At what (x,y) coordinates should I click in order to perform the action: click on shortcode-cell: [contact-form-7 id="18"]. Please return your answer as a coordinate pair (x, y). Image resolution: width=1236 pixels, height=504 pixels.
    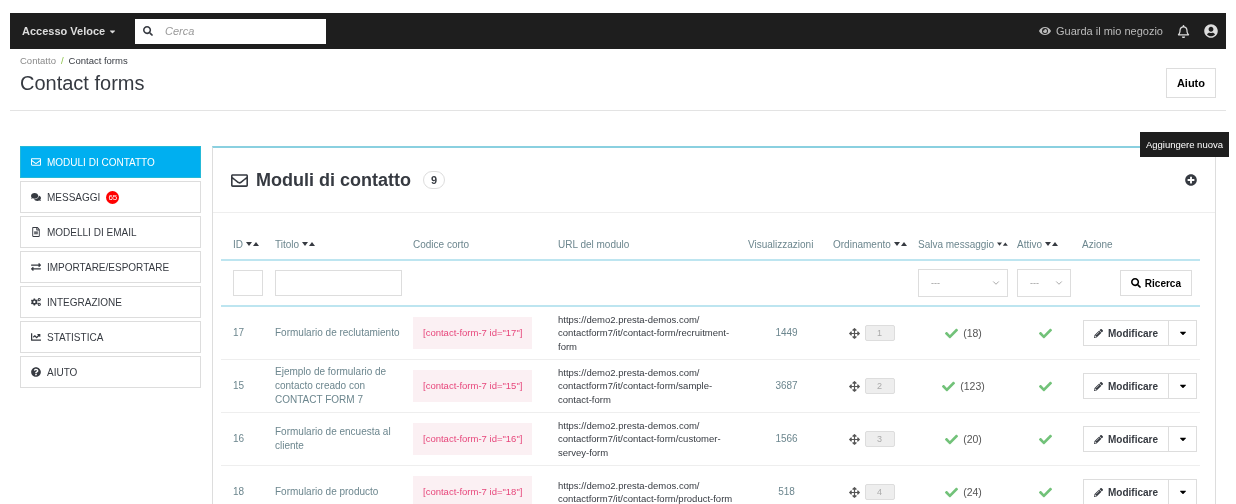
    Looking at the image, I should click on (473, 490).